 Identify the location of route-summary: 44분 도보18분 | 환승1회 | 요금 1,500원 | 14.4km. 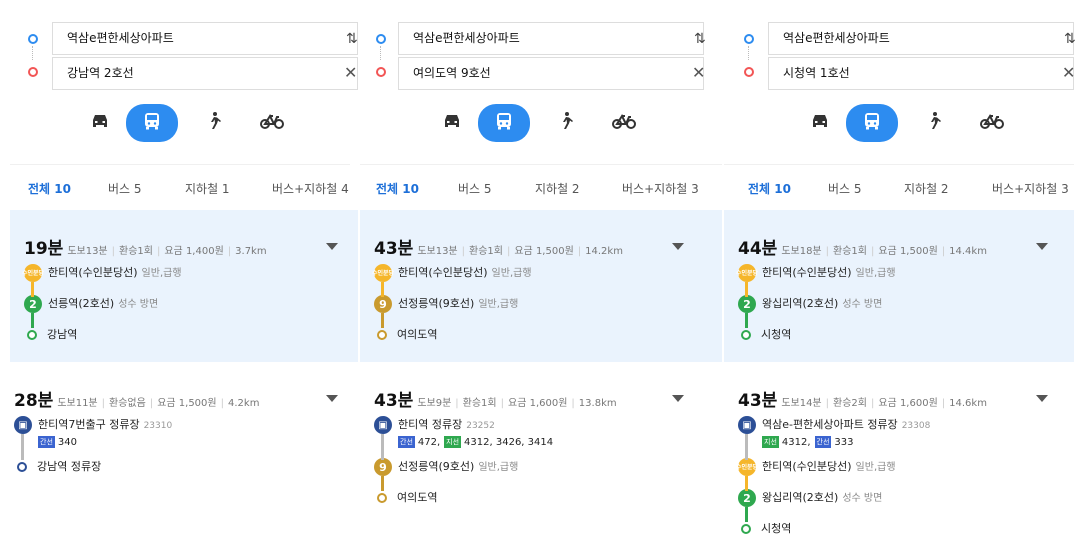
(862, 246).